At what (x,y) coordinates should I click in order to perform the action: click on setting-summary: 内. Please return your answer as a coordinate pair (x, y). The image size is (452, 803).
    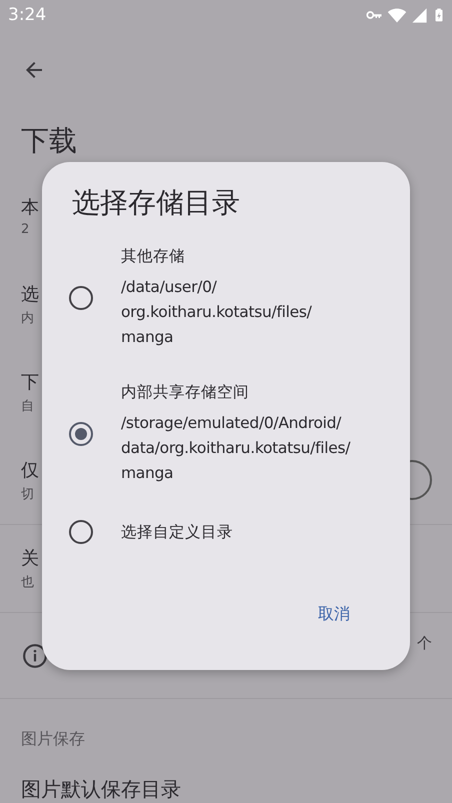
    Looking at the image, I should click on (28, 318).